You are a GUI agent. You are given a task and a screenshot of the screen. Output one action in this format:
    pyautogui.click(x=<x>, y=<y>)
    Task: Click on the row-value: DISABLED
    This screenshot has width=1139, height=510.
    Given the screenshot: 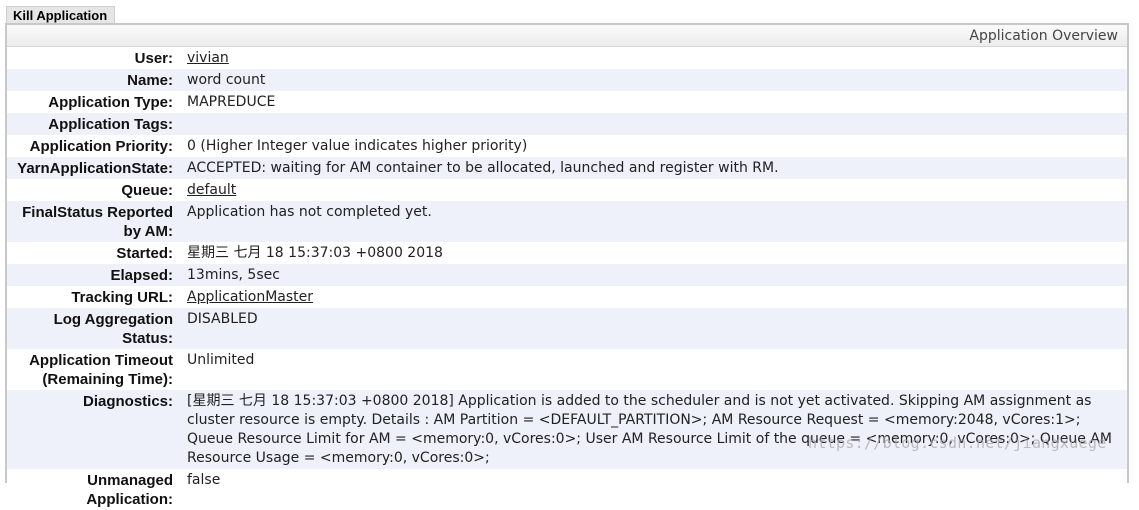 What is the action you would take?
    pyautogui.click(x=222, y=319)
    